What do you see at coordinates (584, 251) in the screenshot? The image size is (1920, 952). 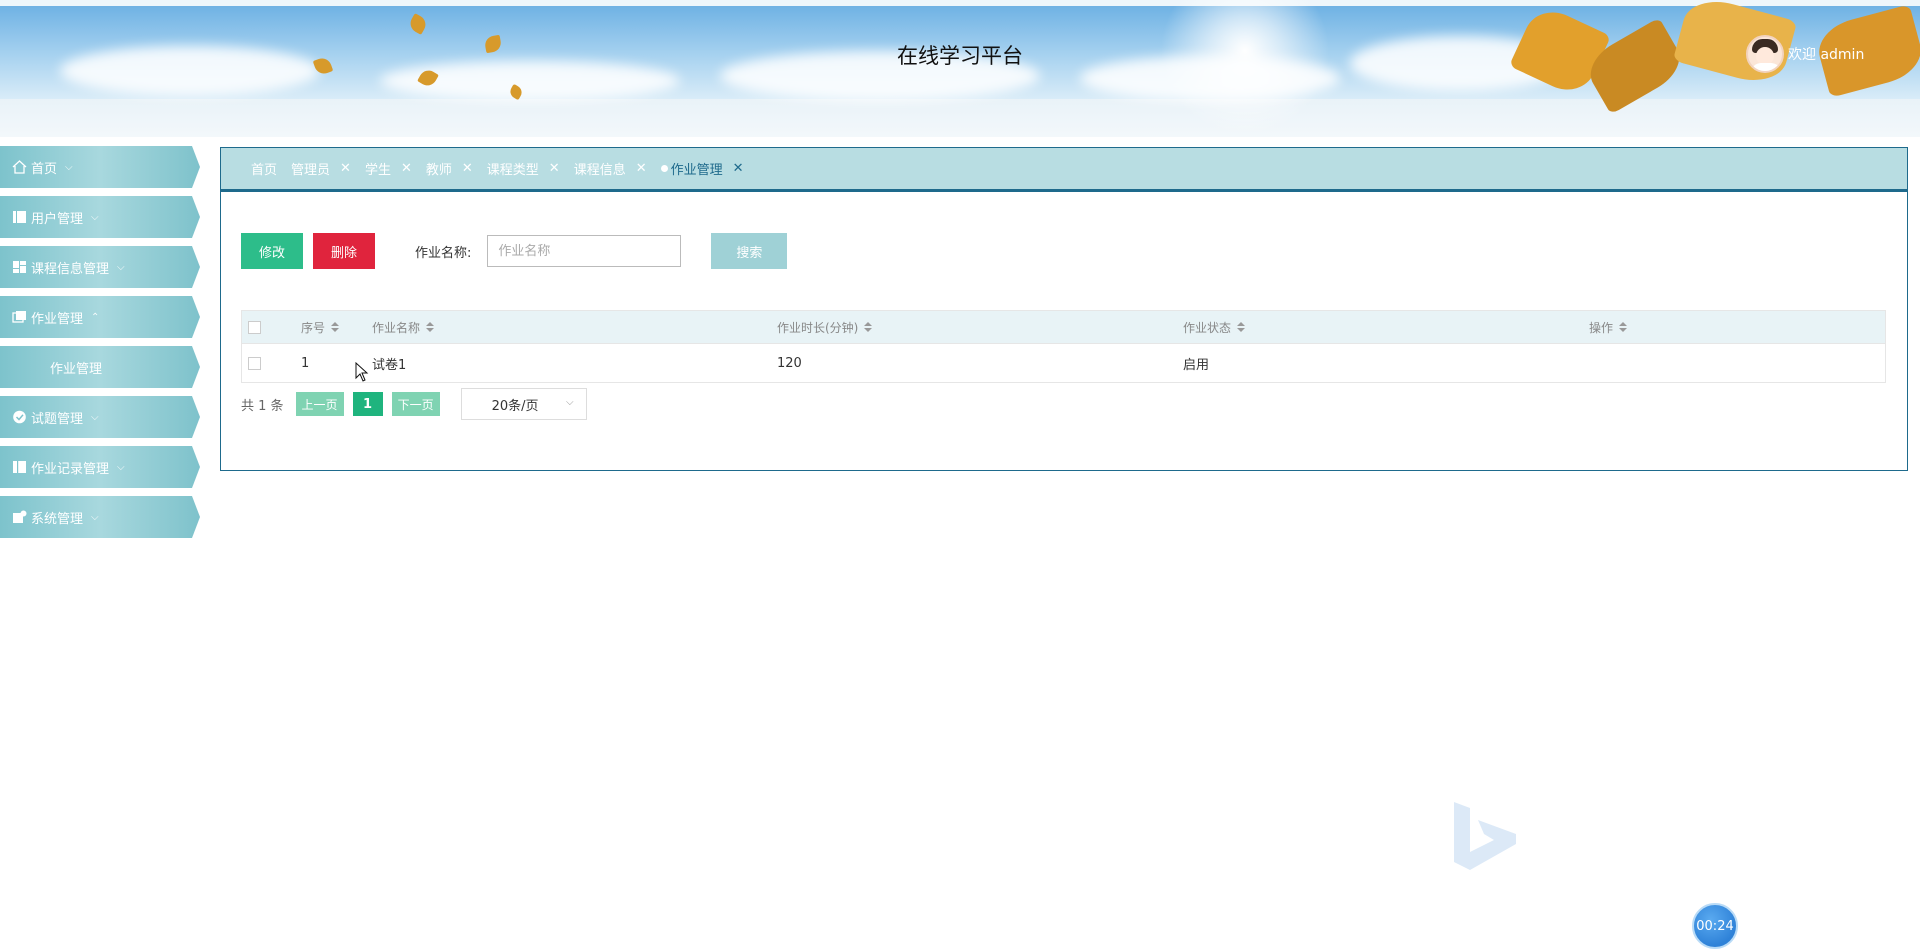 I see `search-input` at bounding box center [584, 251].